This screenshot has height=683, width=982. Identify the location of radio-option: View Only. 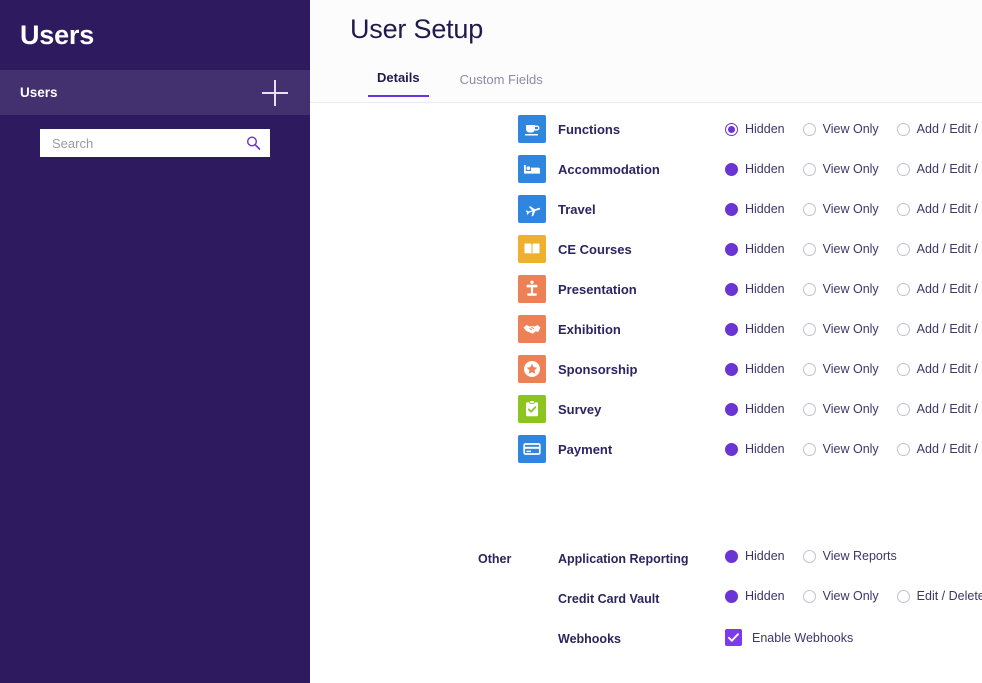
(840, 596).